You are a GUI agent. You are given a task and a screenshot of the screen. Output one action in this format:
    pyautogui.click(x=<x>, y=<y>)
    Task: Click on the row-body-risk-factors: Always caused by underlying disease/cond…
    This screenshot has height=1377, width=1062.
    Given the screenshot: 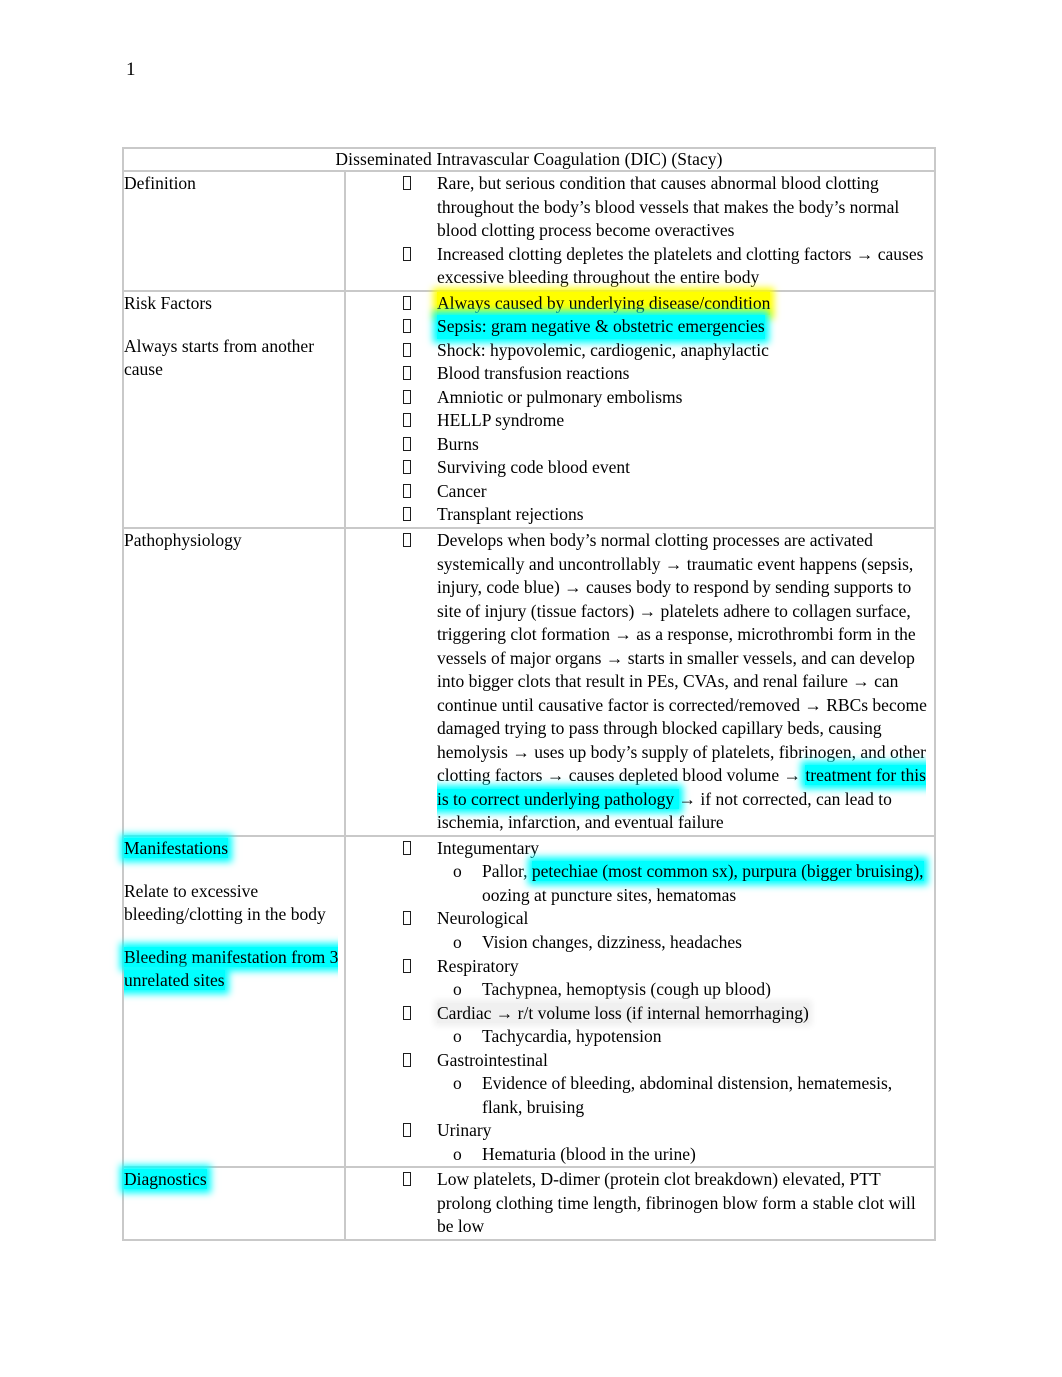 What is the action you would take?
    pyautogui.click(x=640, y=409)
    